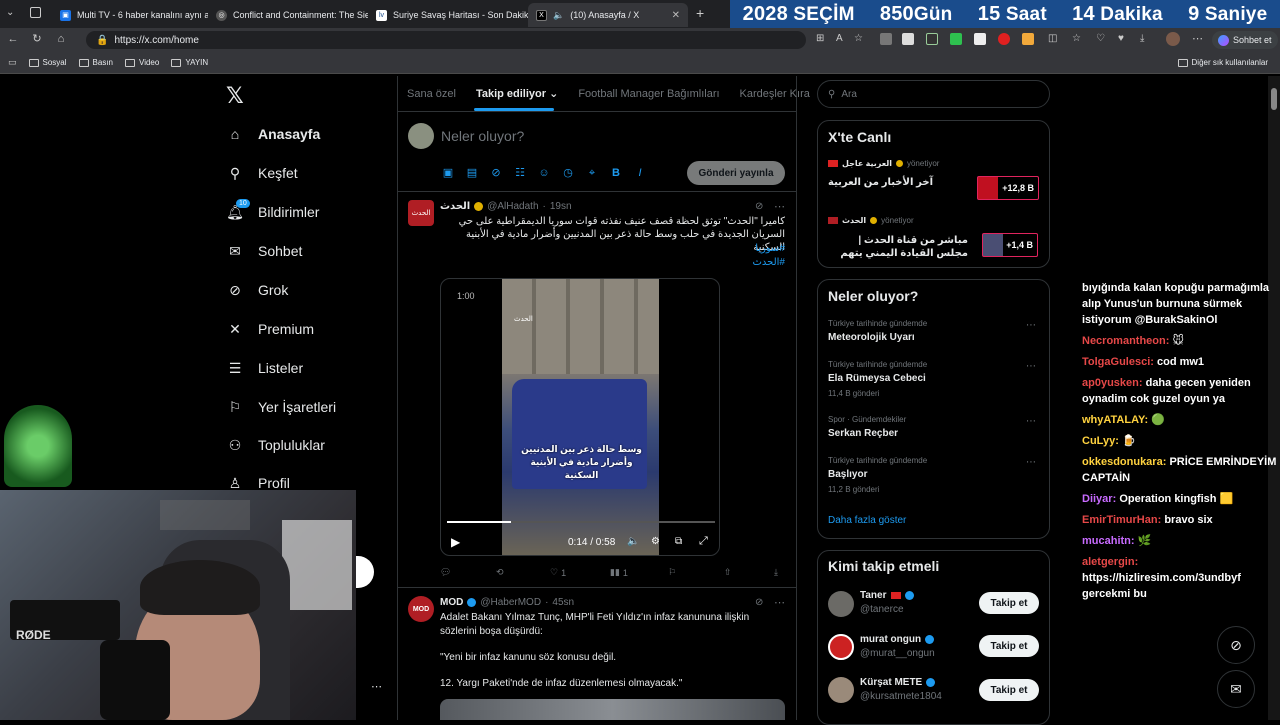 This screenshot has width=1280, height=725. What do you see at coordinates (445, 572) in the screenshot?
I see `reply-button: 💬︎` at bounding box center [445, 572].